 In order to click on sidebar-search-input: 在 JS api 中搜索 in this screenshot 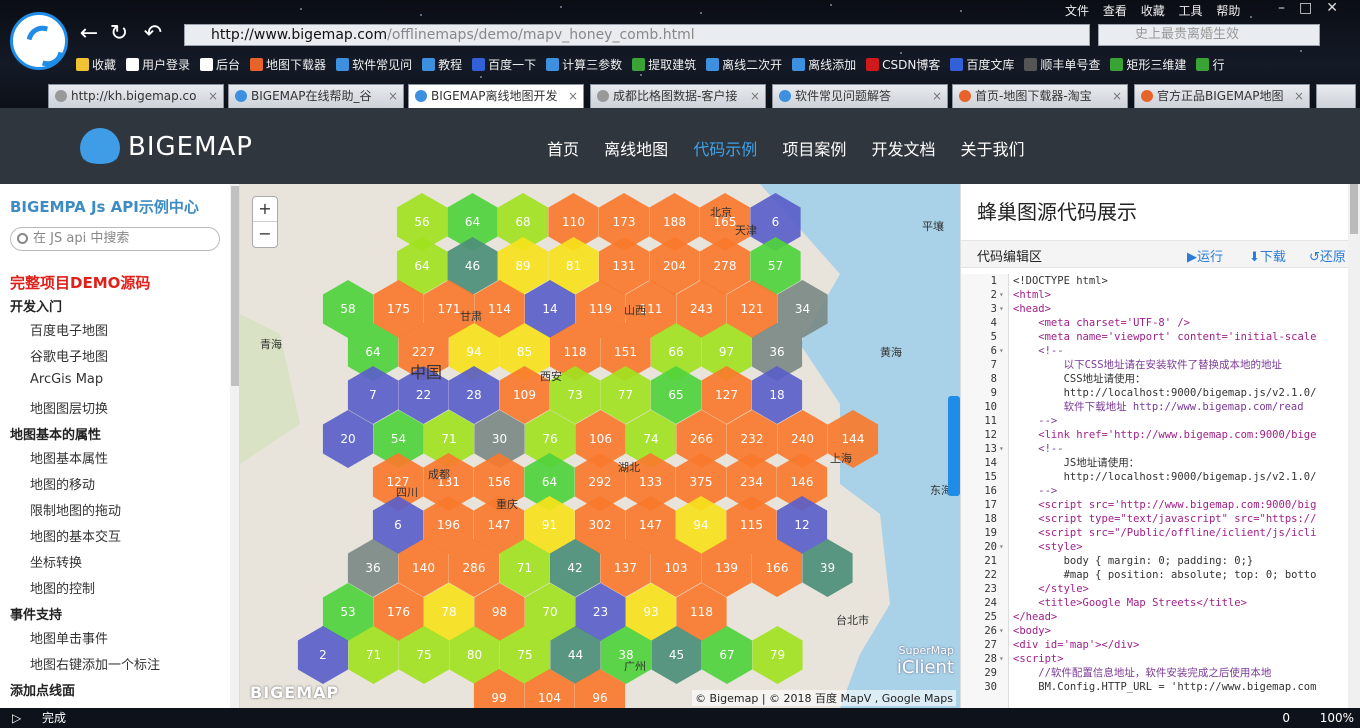, I will do `click(115, 239)`.